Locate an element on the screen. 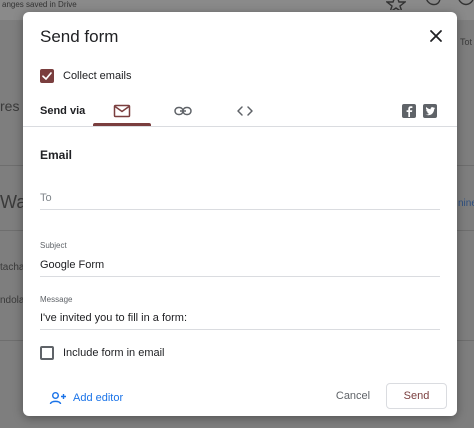 This screenshot has height=428, width=474. email-section-title: Email is located at coordinates (56, 155).